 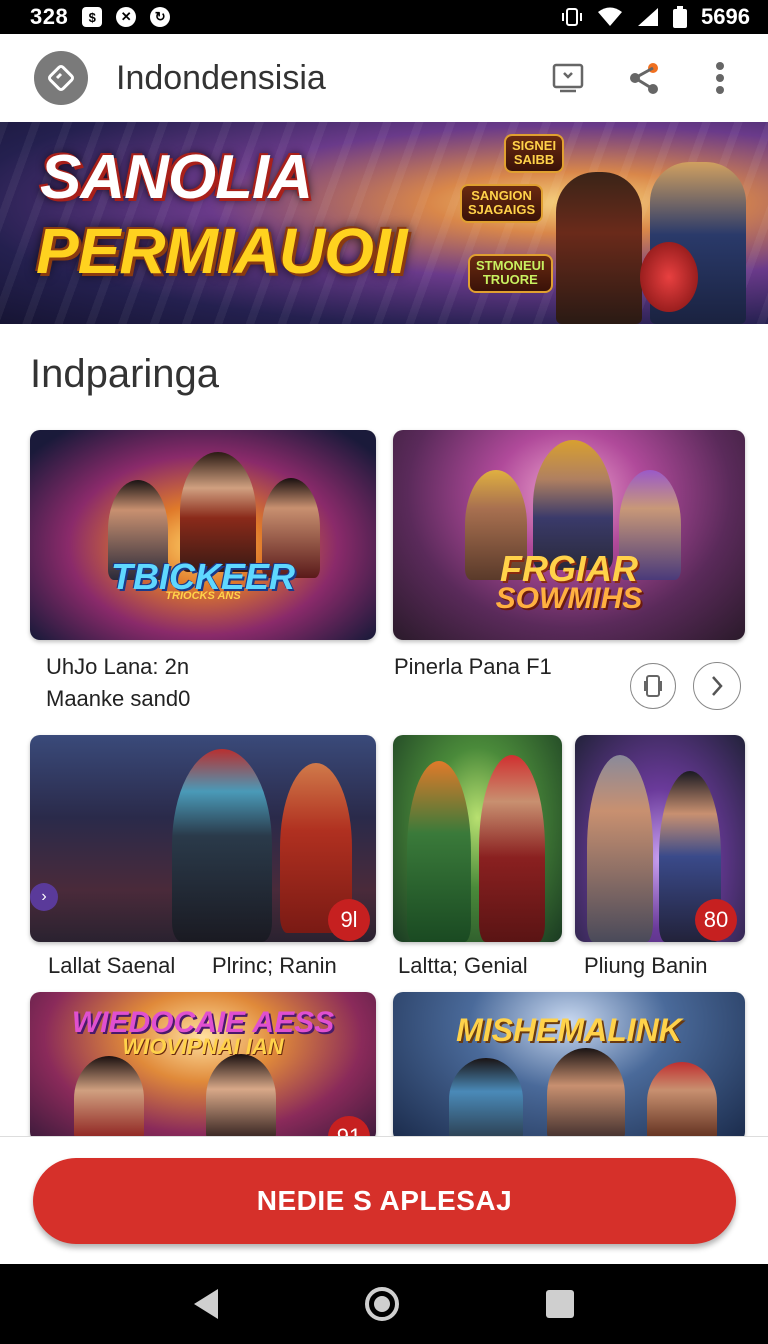 I want to click on game-card-6: WIEDOCAIE AESS WIOVIPNAI IAN 91, so click(x=203, y=1067).